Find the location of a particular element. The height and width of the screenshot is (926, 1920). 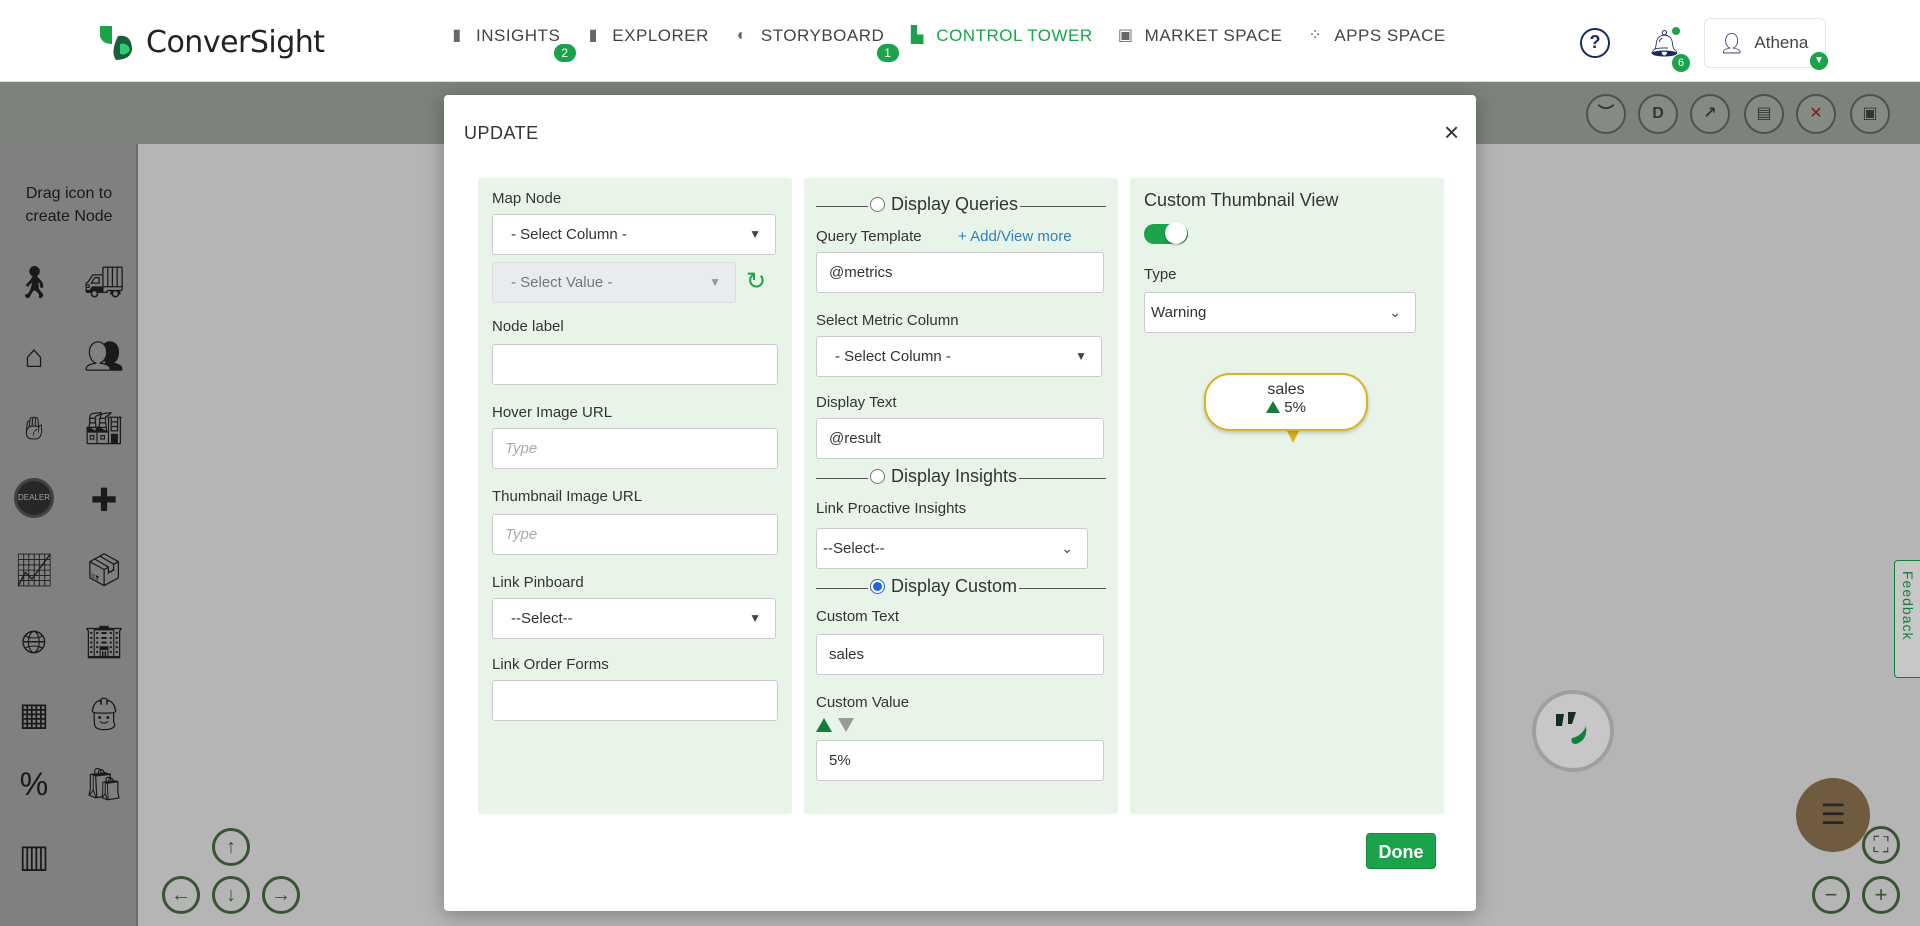

grid-icon: ⁘ is located at coordinates (1315, 35).